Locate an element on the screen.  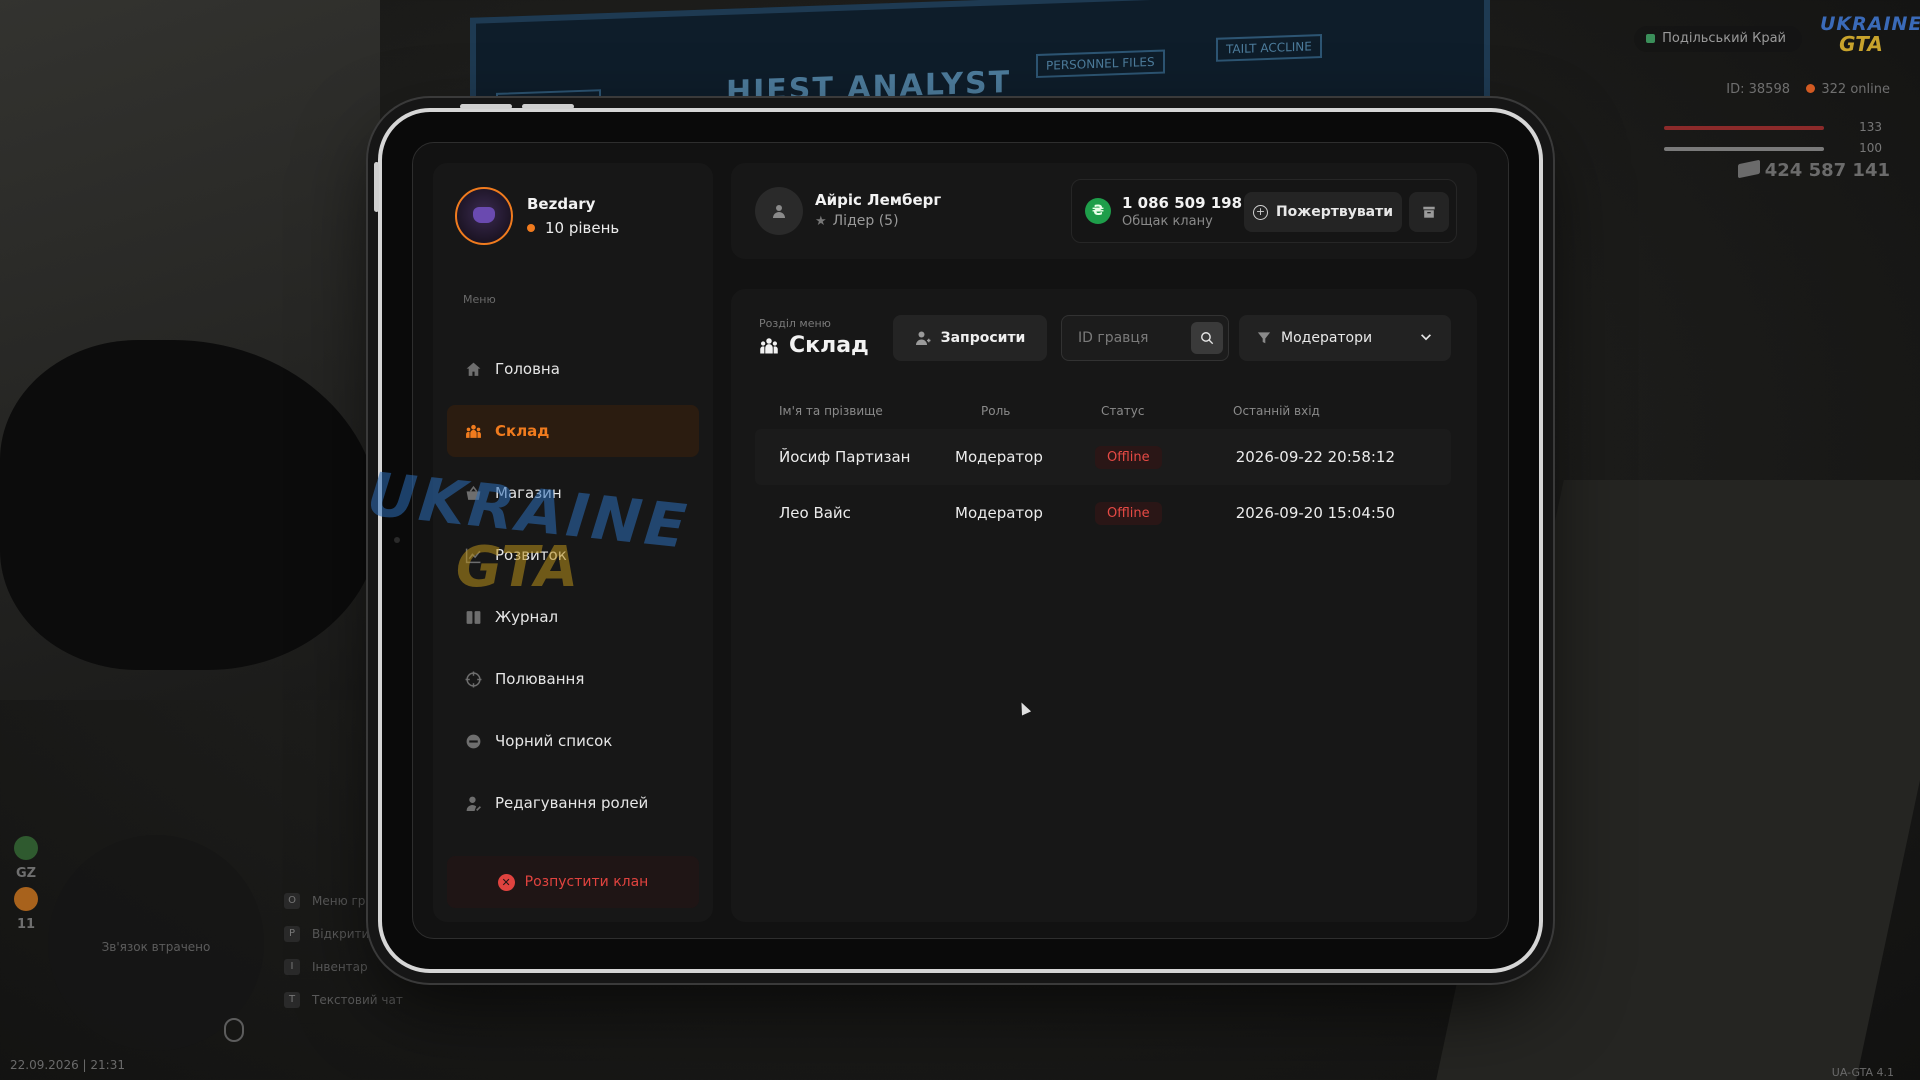
column-header-role: Роль is located at coordinates (996, 411).